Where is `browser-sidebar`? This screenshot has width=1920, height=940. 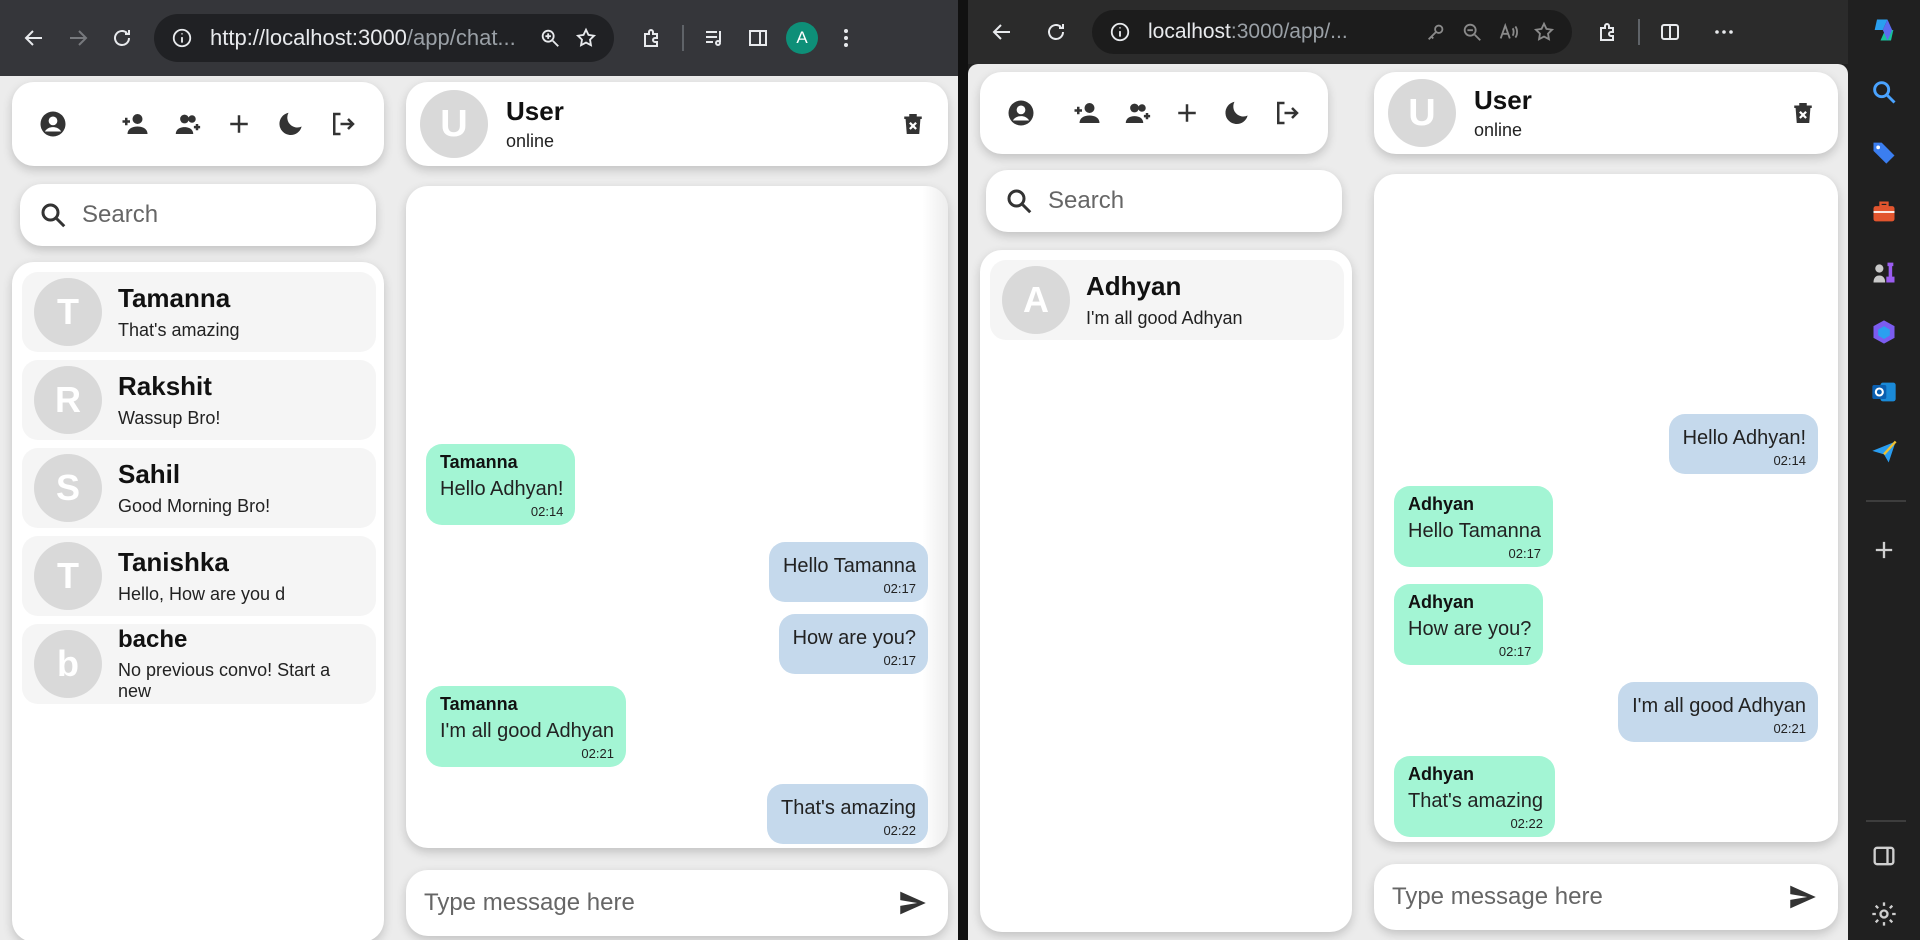
browser-sidebar is located at coordinates (1884, 470).